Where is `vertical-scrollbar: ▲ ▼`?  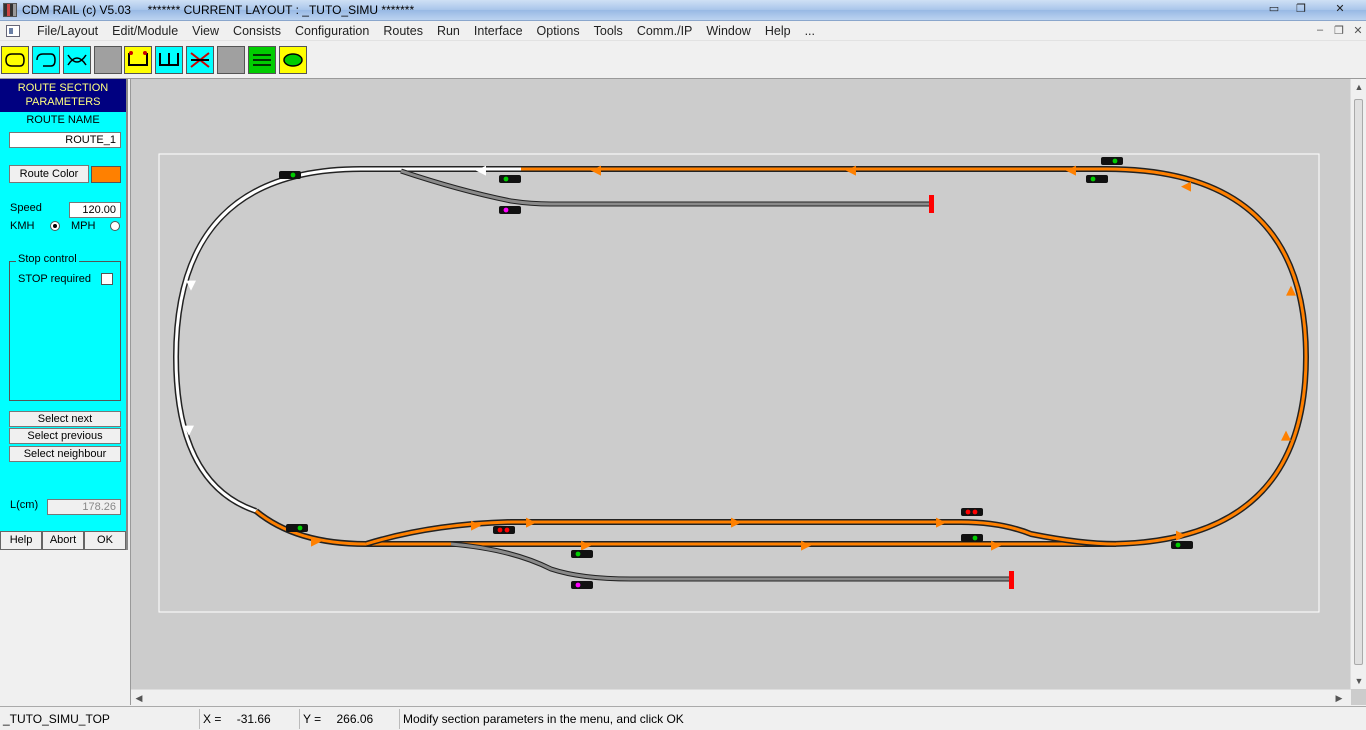
vertical-scrollbar: ▲ ▼ is located at coordinates (1358, 384).